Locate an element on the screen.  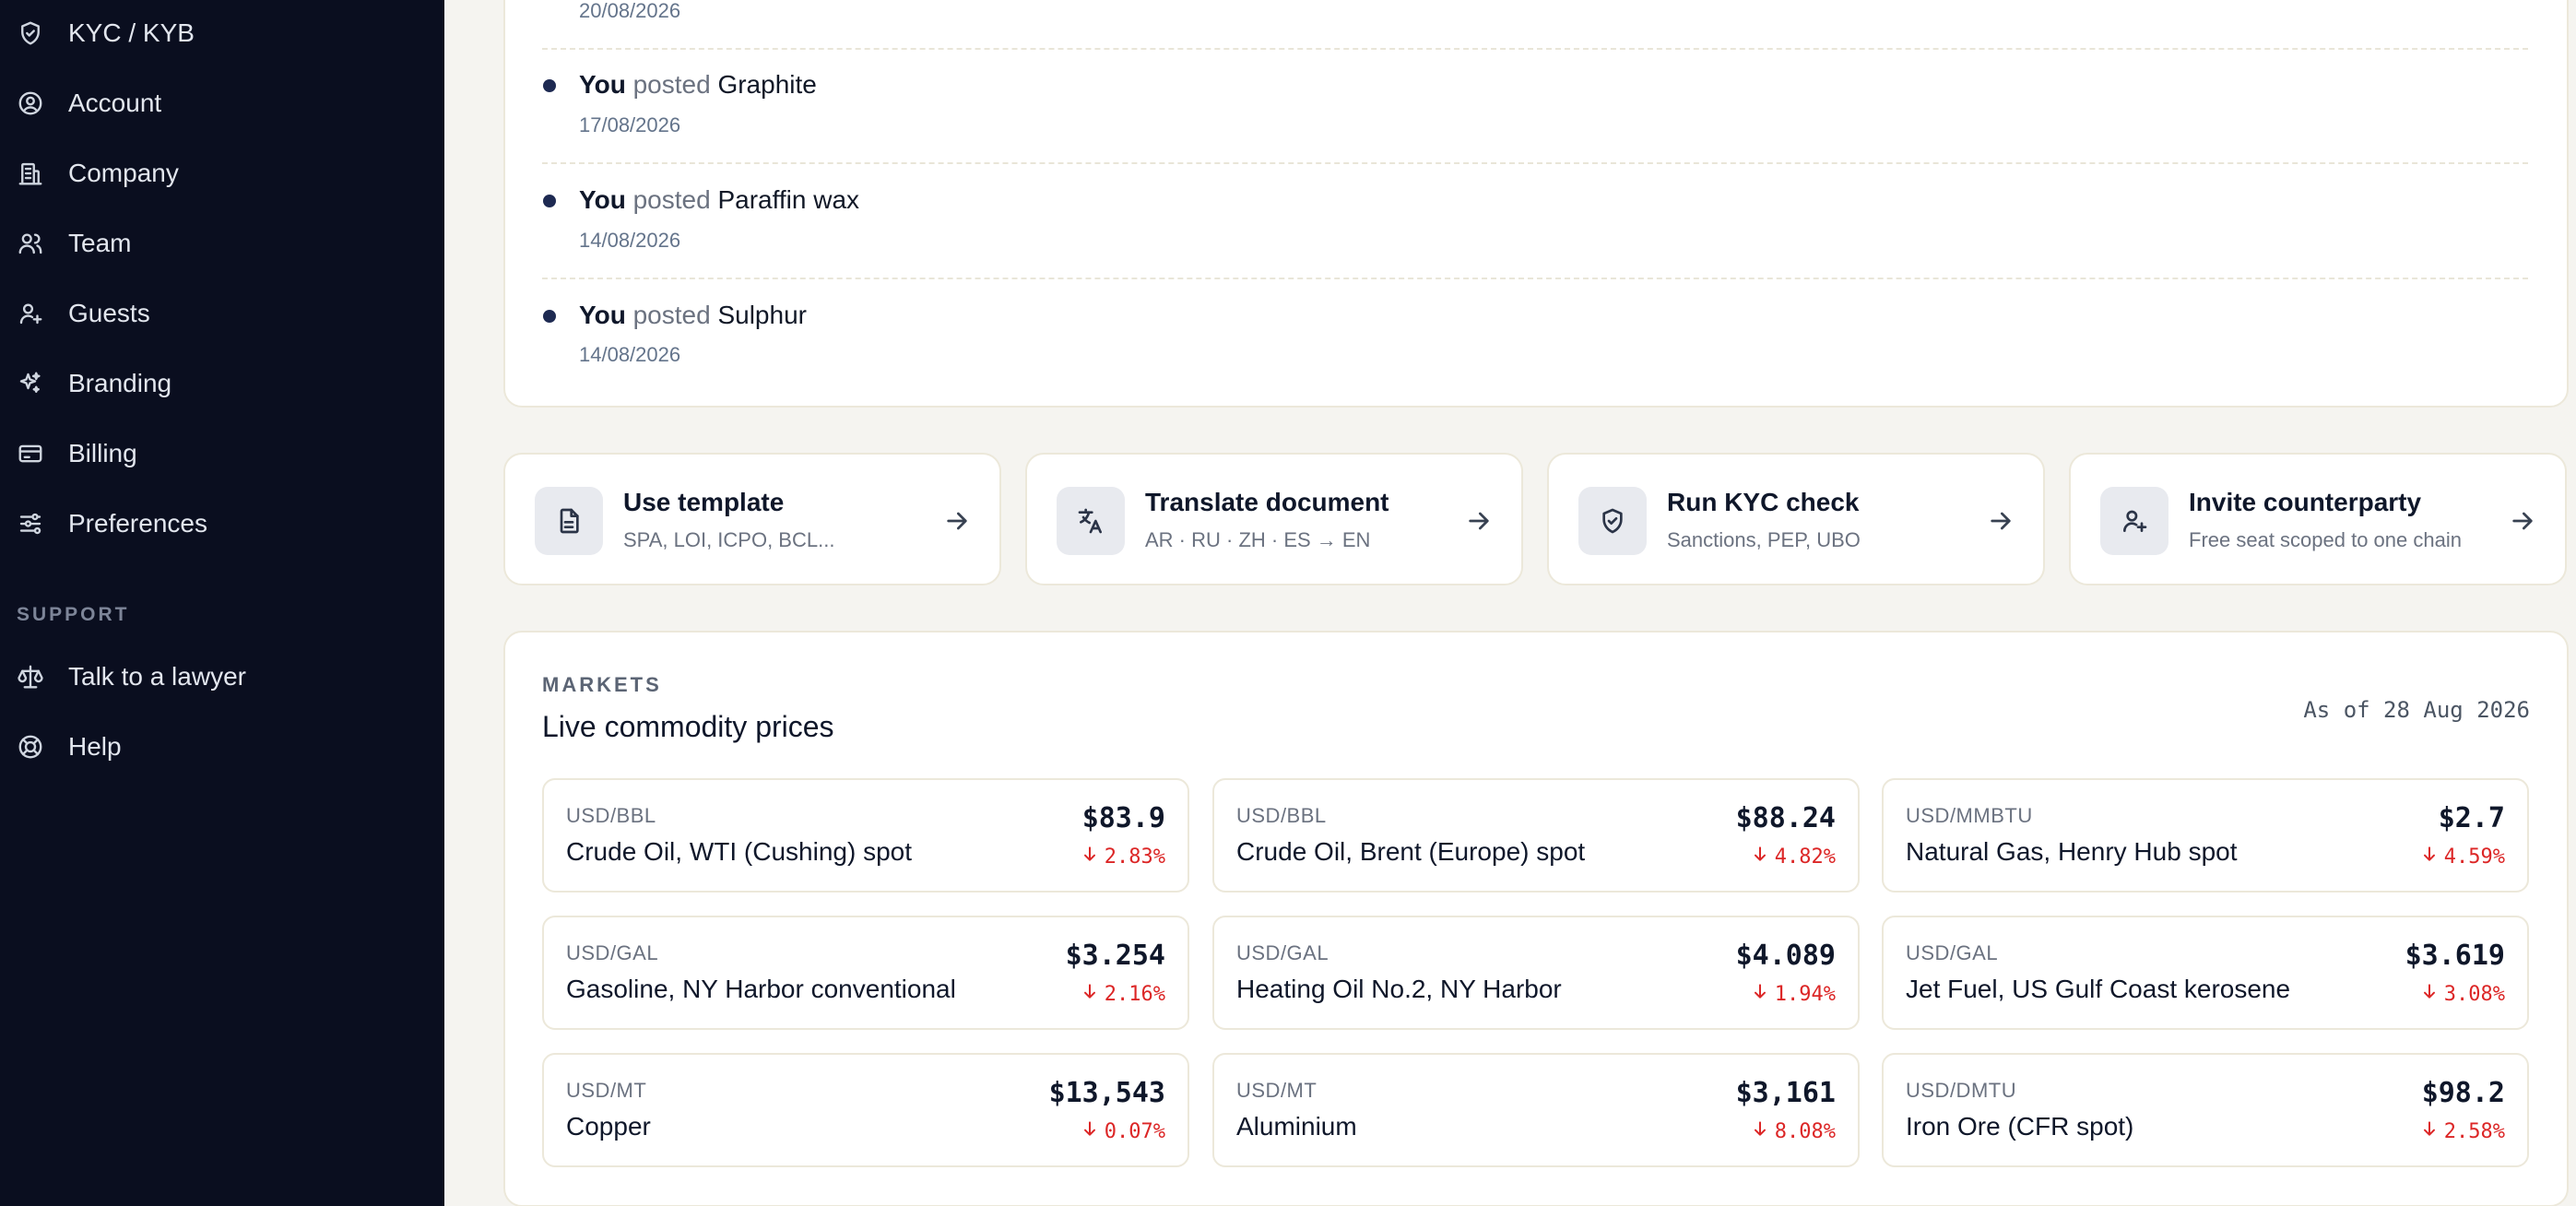
commodity-price: $88.24 is located at coordinates (1785, 818).